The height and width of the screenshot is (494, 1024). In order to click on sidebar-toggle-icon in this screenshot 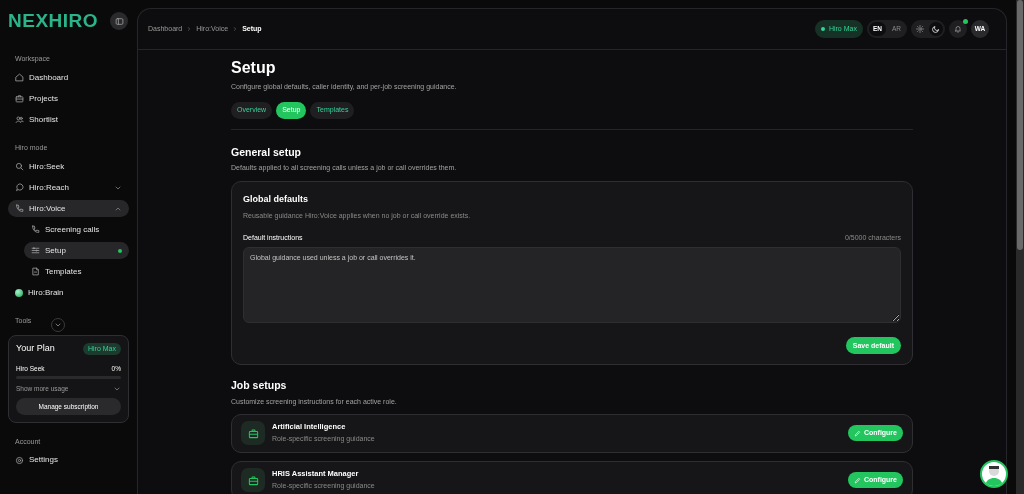, I will do `click(119, 21)`.